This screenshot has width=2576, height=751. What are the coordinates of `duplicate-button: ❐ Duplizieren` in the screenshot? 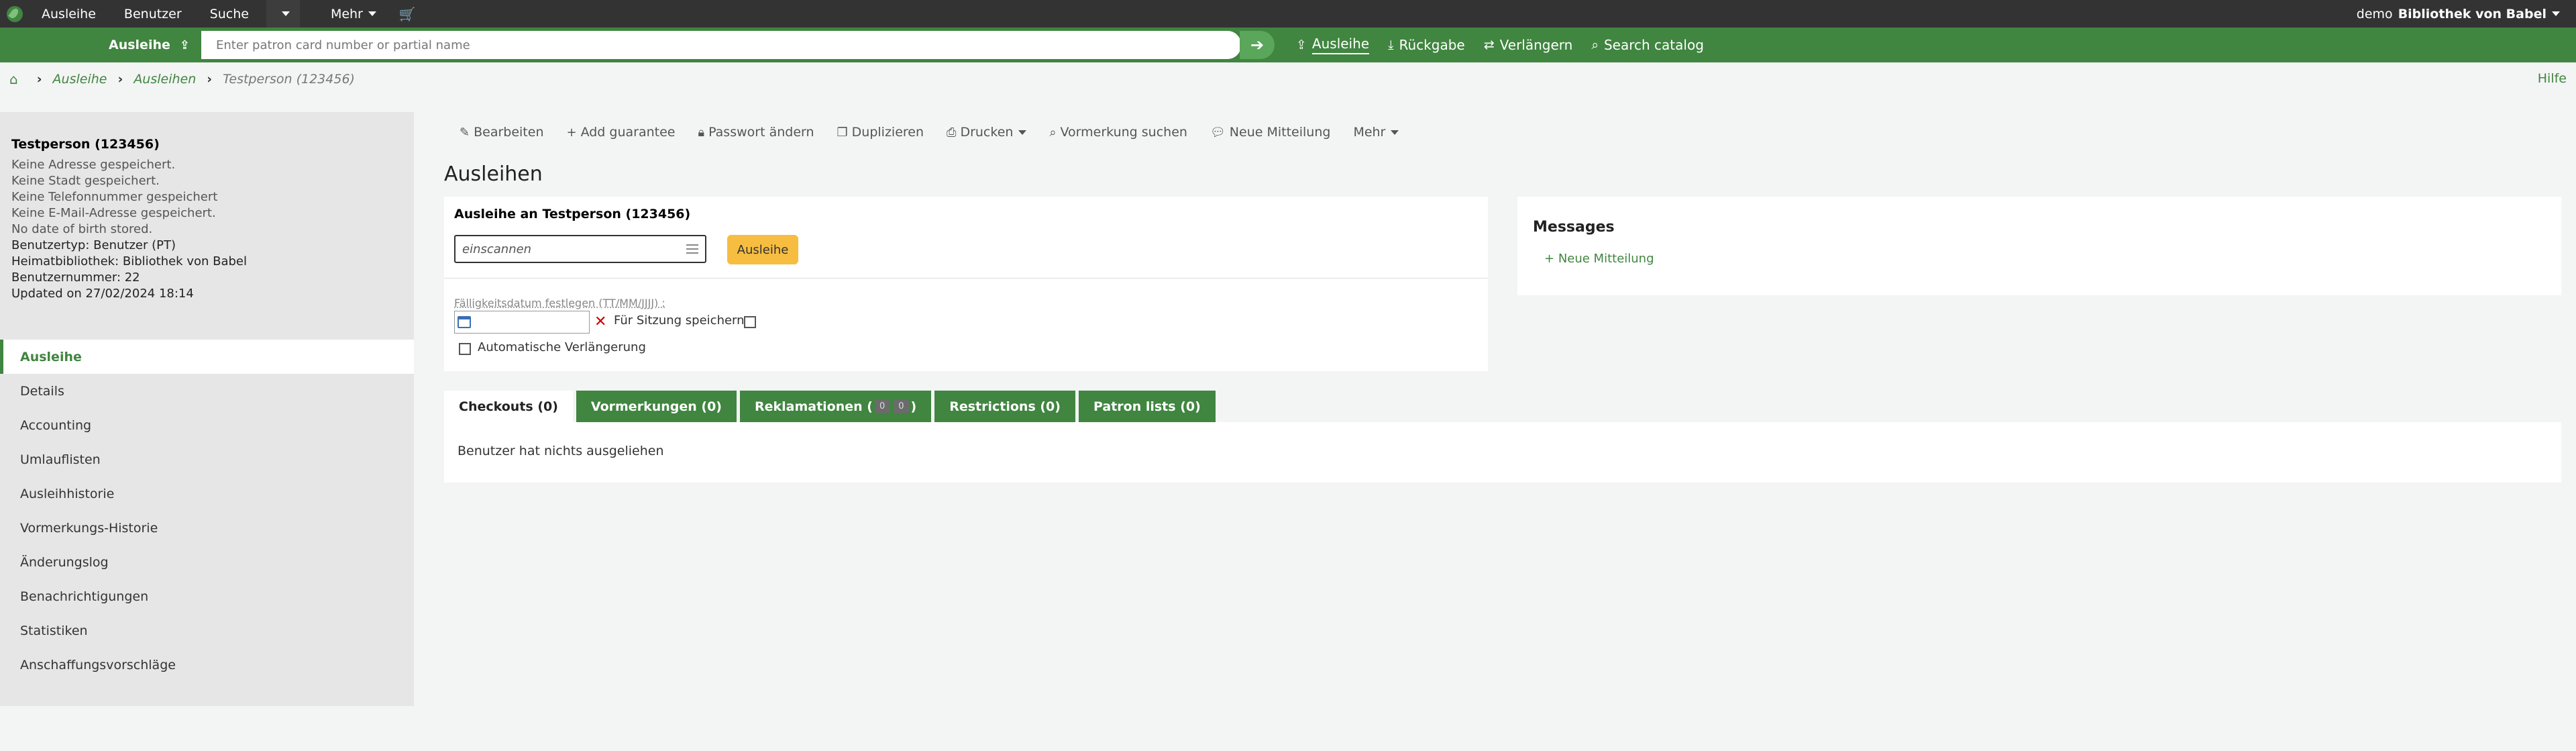 It's located at (880, 132).